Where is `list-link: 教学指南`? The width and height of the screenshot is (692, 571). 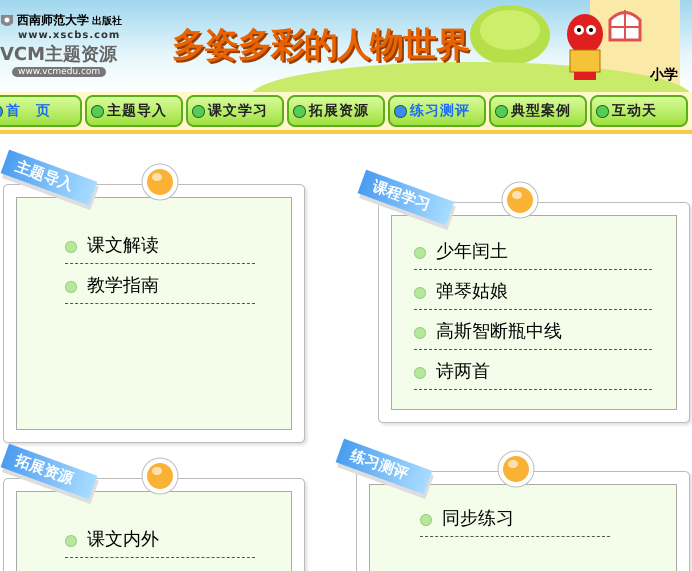 list-link: 教学指南 is located at coordinates (160, 284).